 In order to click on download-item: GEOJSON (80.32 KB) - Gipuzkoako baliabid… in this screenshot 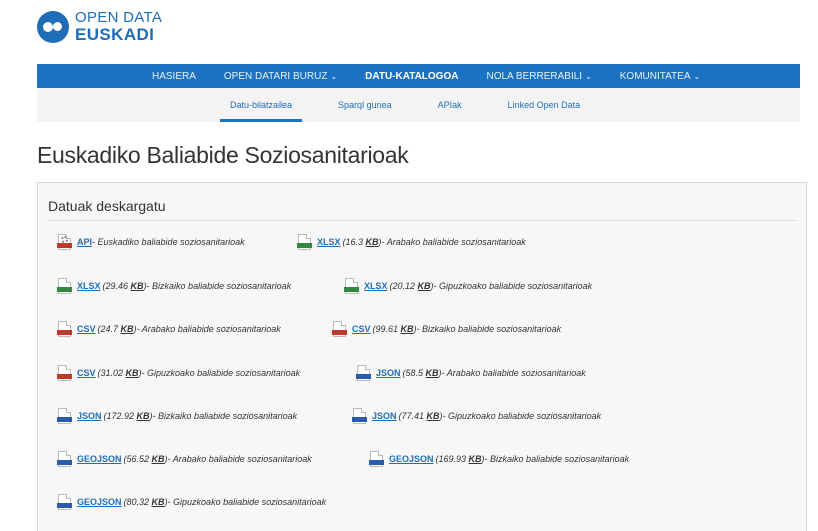, I will do `click(192, 502)`.